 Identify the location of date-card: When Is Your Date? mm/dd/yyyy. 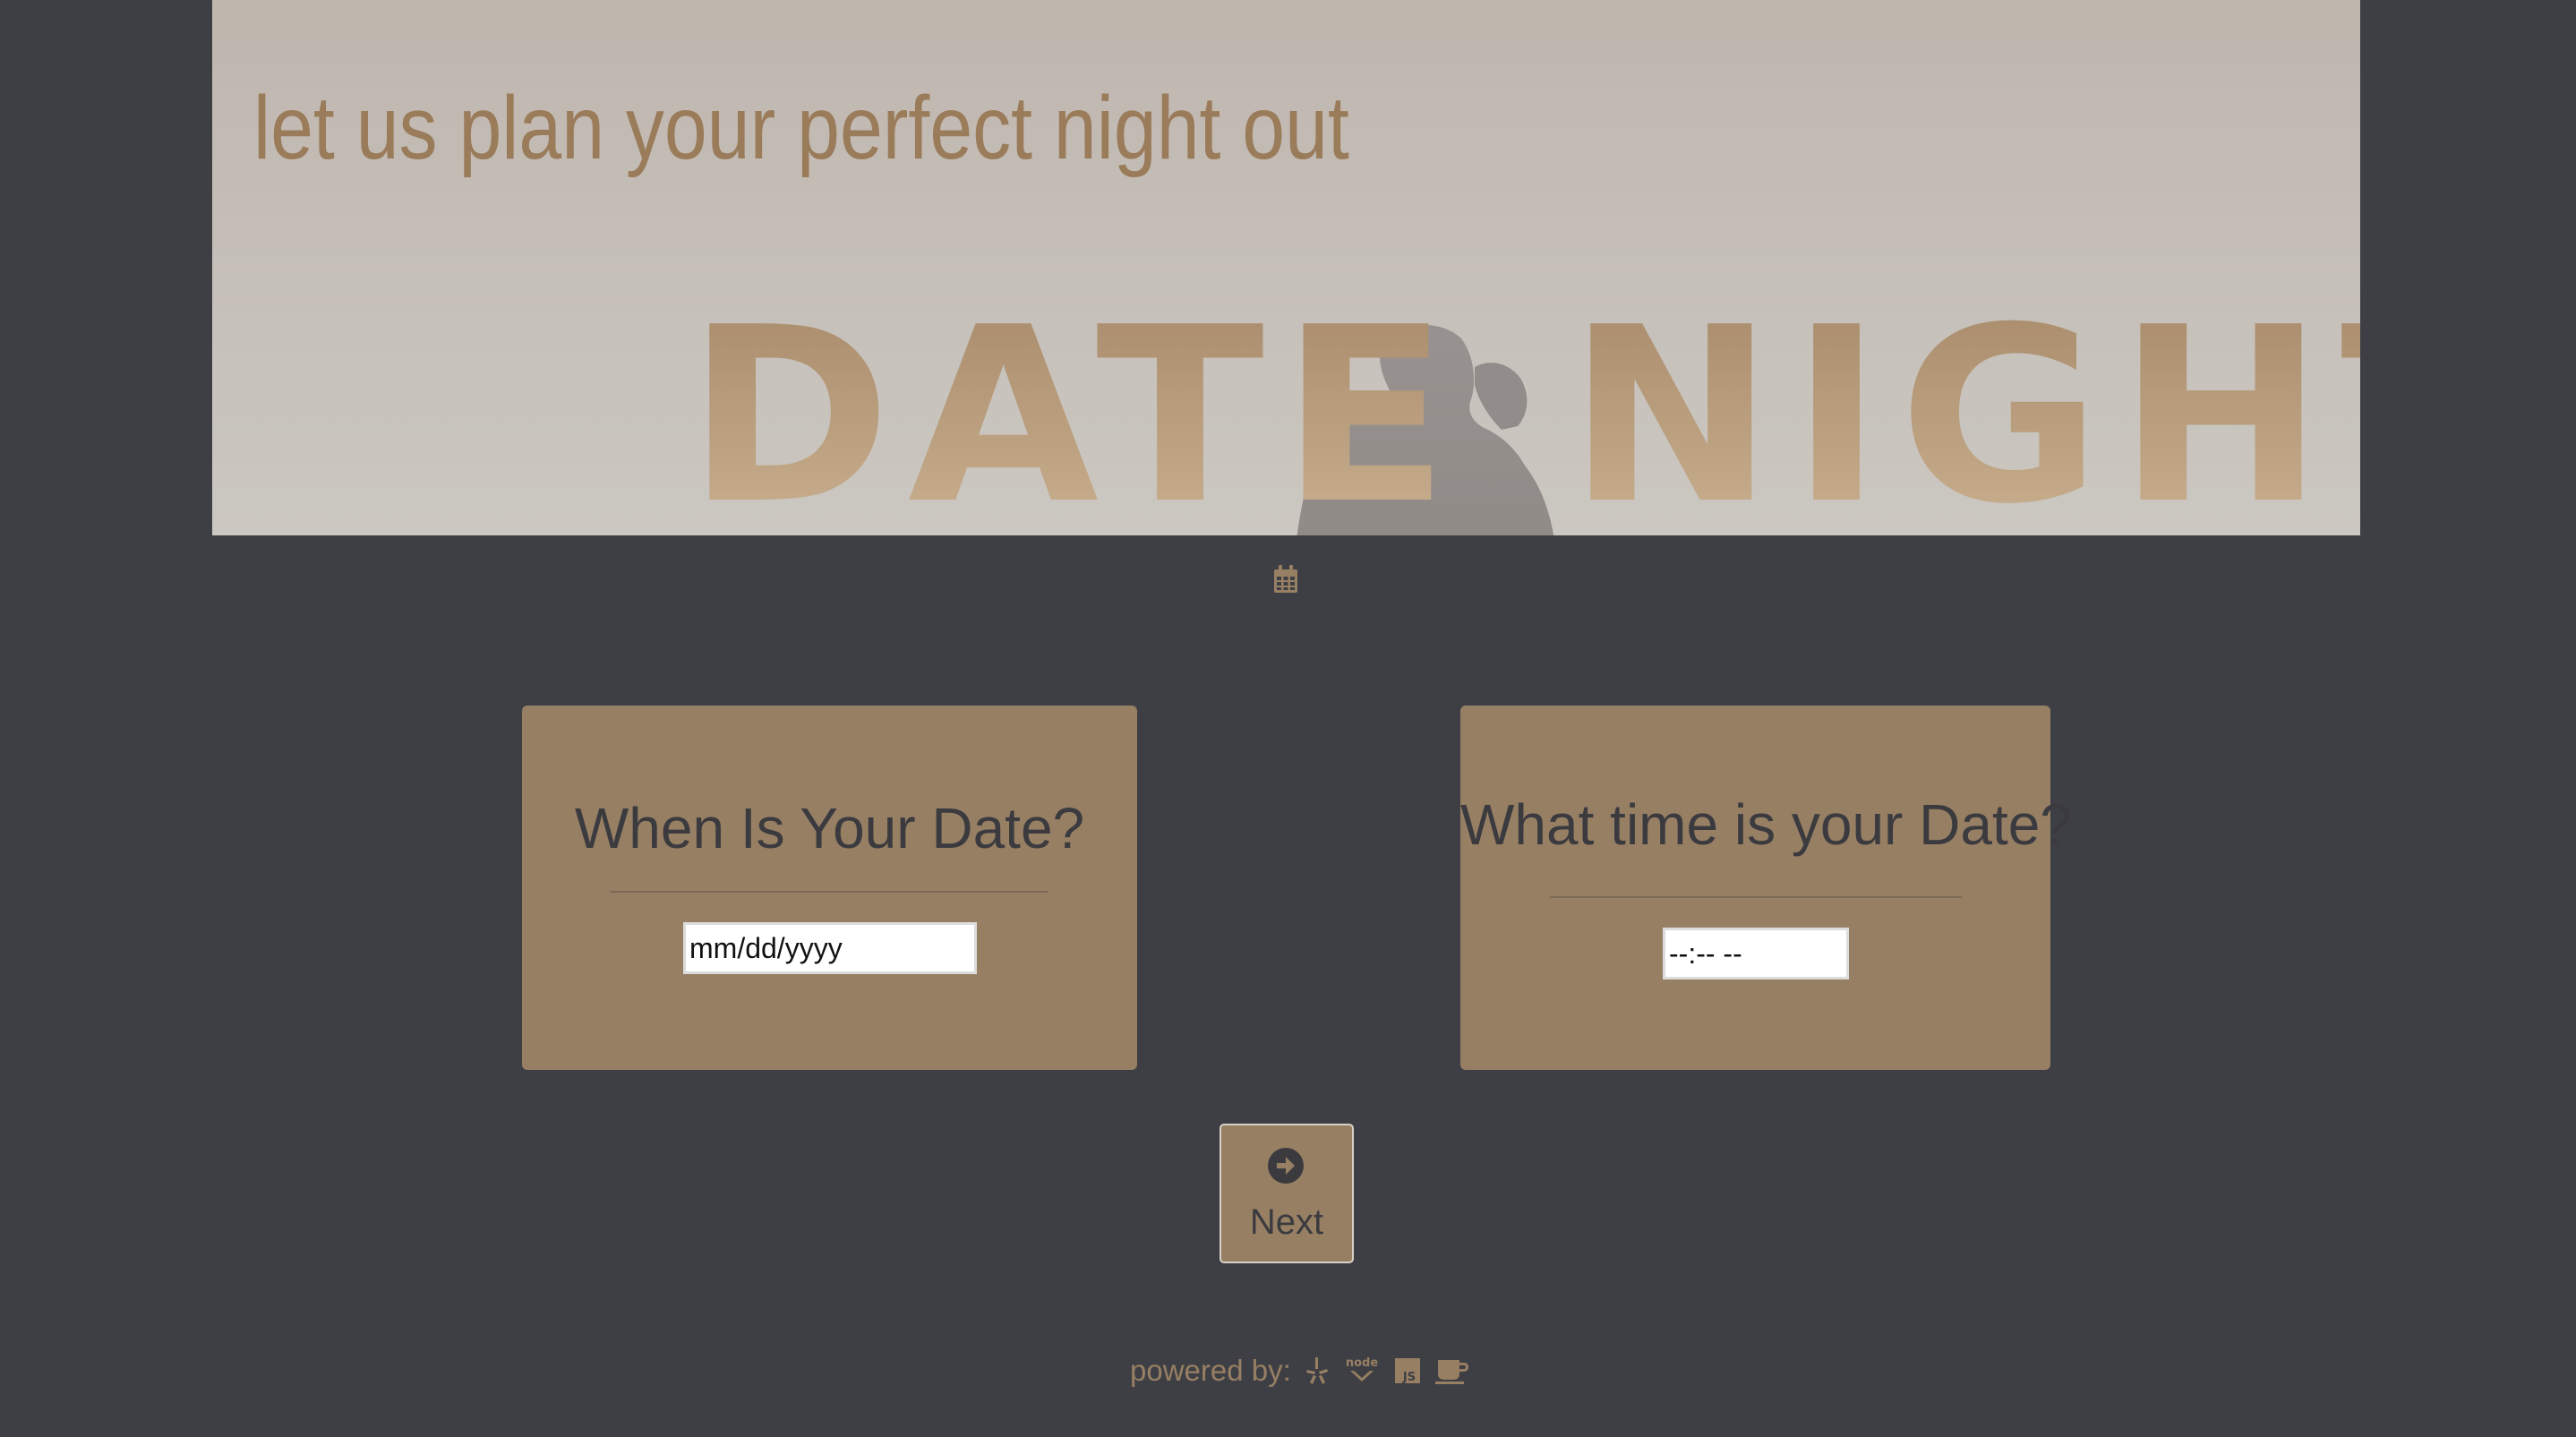
(830, 888).